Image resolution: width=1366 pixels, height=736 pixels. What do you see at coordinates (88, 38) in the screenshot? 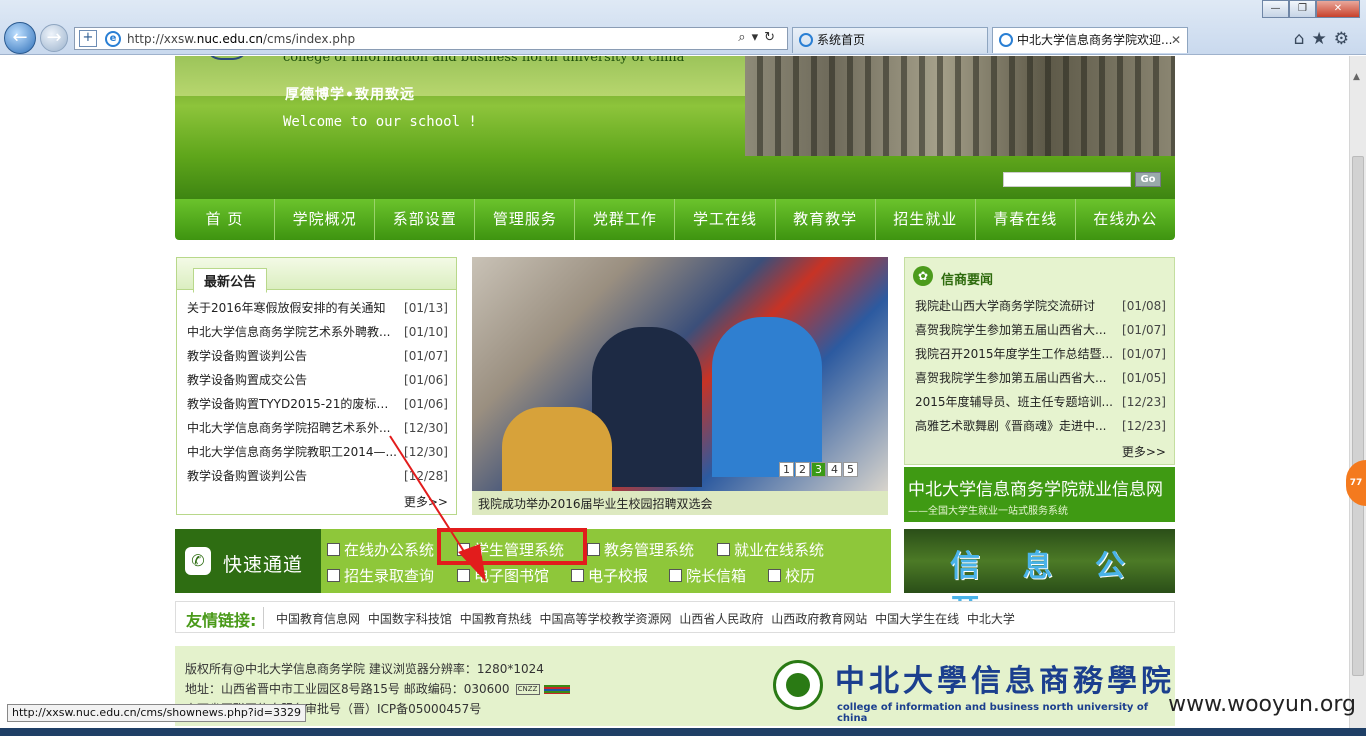
I see `compat-view-icon: +` at bounding box center [88, 38].